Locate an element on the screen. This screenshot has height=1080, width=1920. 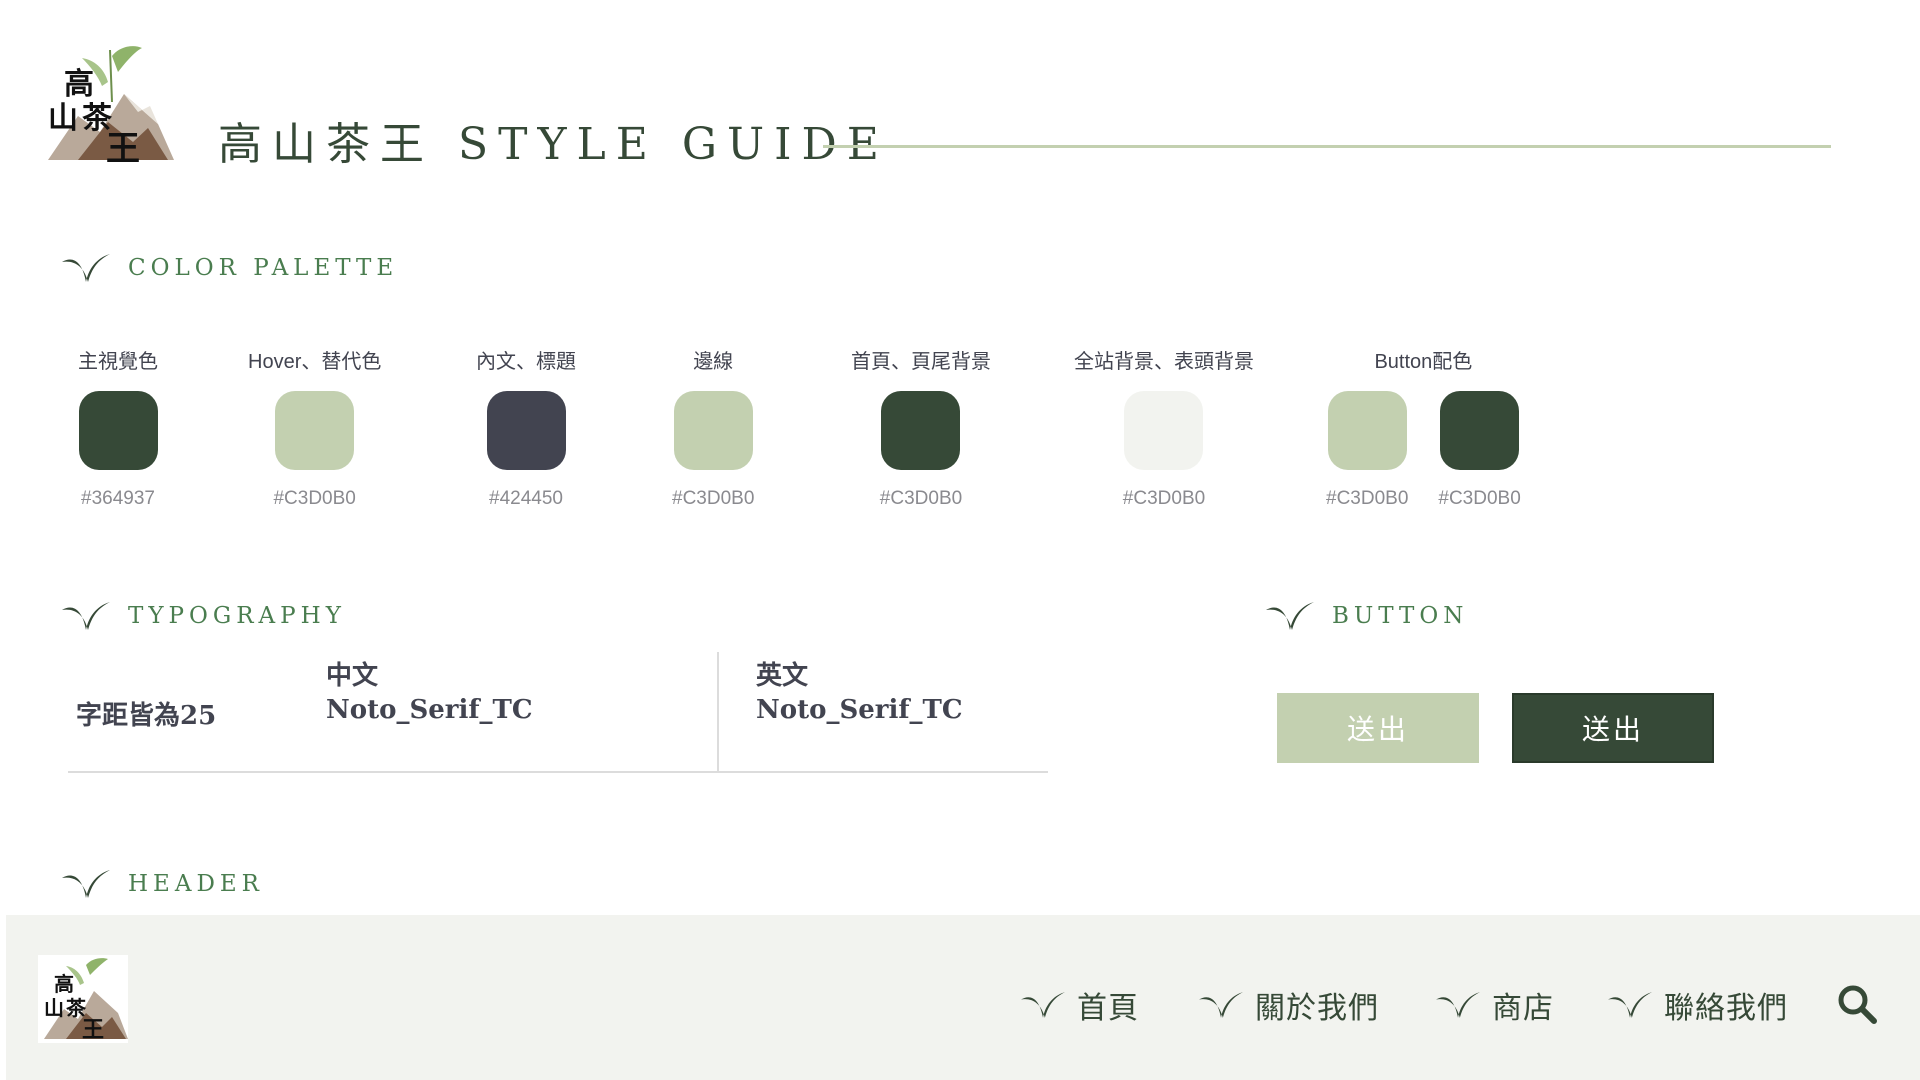
section-typography: TYPOGRAPHY is located at coordinates (204, 616).